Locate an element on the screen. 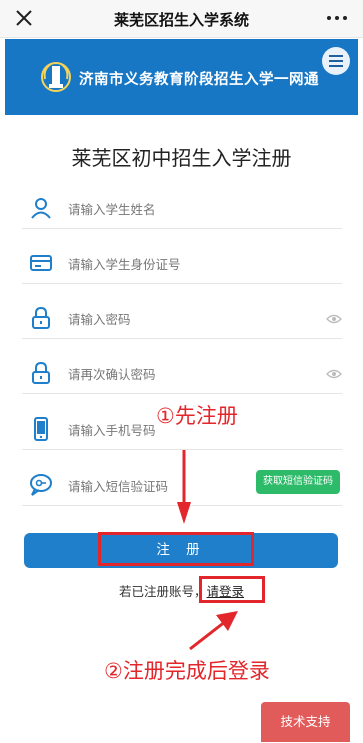  student-id-input is located at coordinates (178, 264).